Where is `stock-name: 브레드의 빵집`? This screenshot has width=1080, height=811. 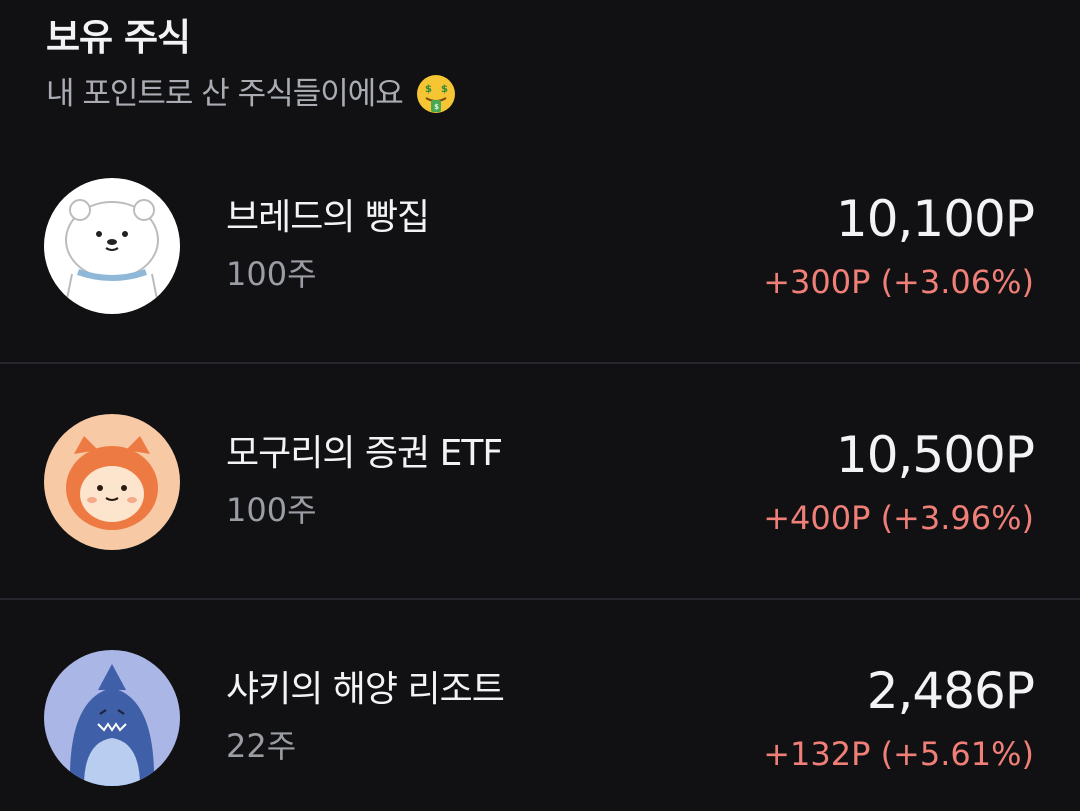
stock-name: 브레드의 빵집 is located at coordinates (328, 217).